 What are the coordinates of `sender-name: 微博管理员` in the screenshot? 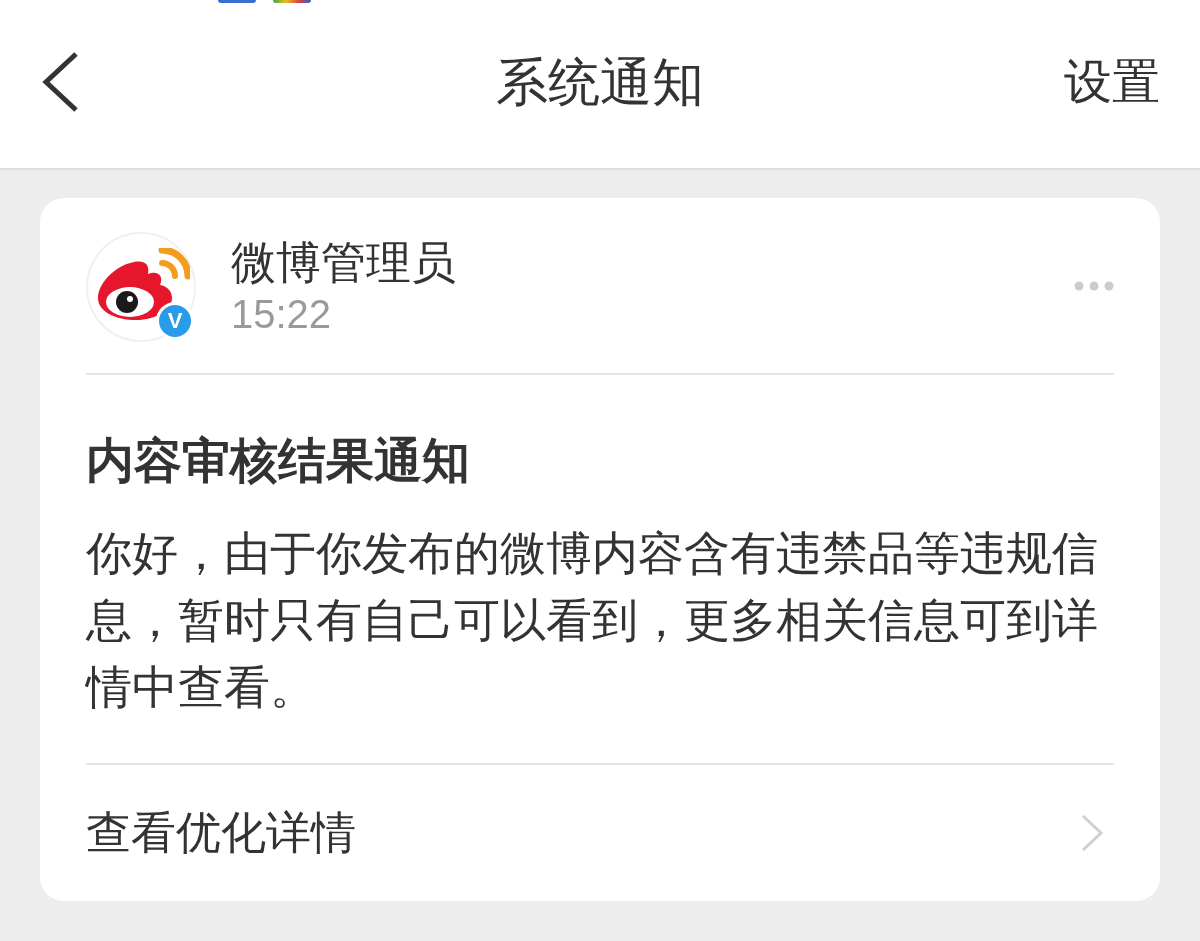 It's located at (344, 263).